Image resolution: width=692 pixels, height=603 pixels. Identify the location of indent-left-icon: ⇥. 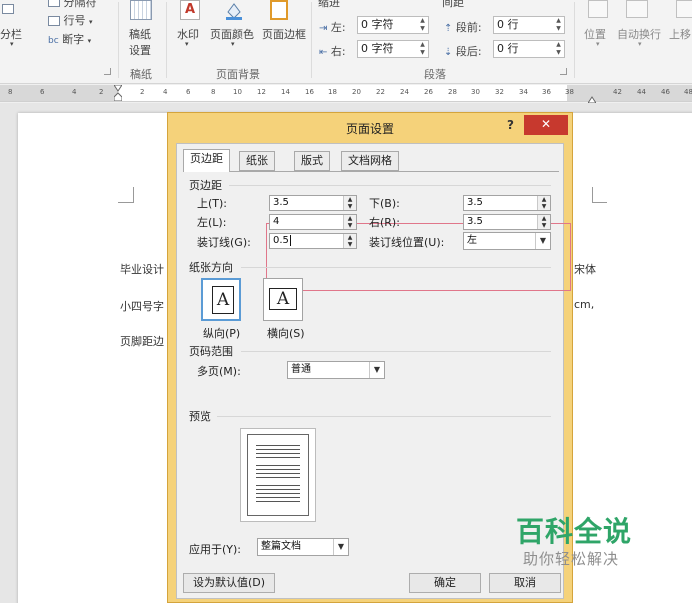
(323, 28).